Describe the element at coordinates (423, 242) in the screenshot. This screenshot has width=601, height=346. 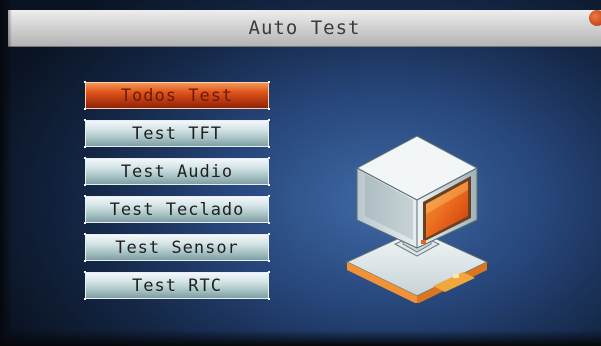
I see `power-led-icon` at that location.